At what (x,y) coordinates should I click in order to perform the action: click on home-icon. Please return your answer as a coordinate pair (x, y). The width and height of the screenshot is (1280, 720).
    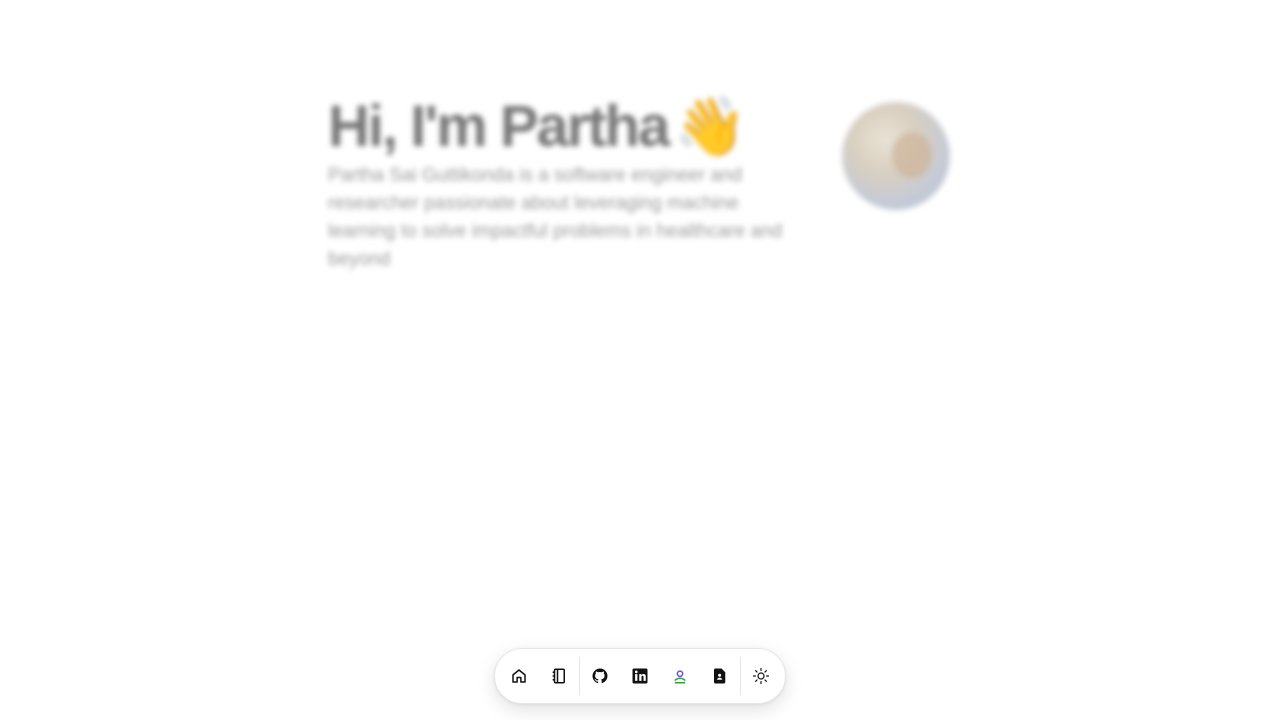
    Looking at the image, I should click on (519, 676).